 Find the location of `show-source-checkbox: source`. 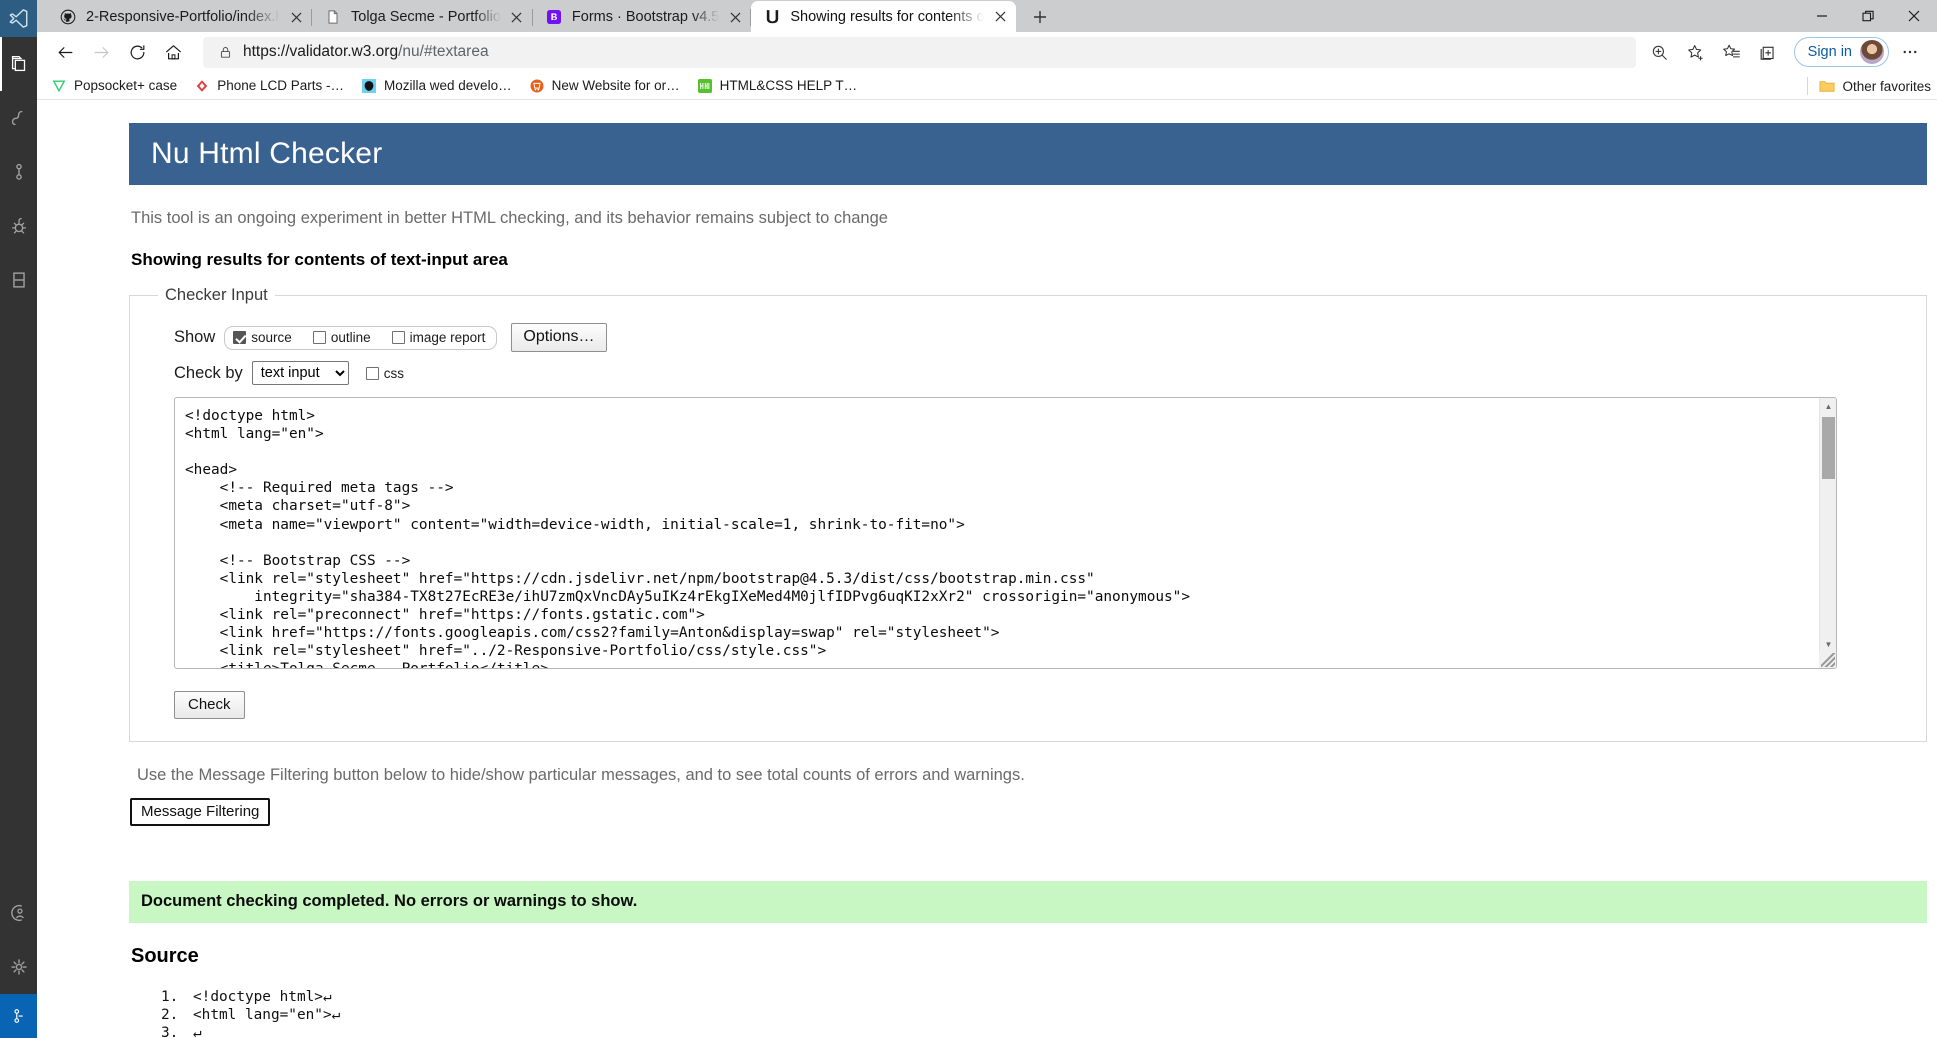

show-source-checkbox: source is located at coordinates (262, 337).